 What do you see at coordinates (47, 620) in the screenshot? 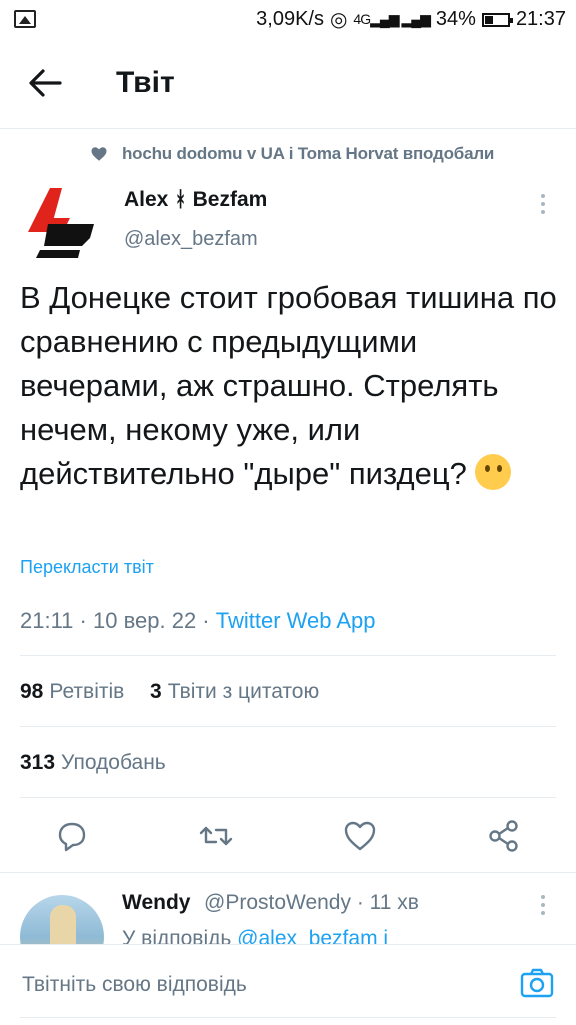
I see `tweet-time: 21:11` at bounding box center [47, 620].